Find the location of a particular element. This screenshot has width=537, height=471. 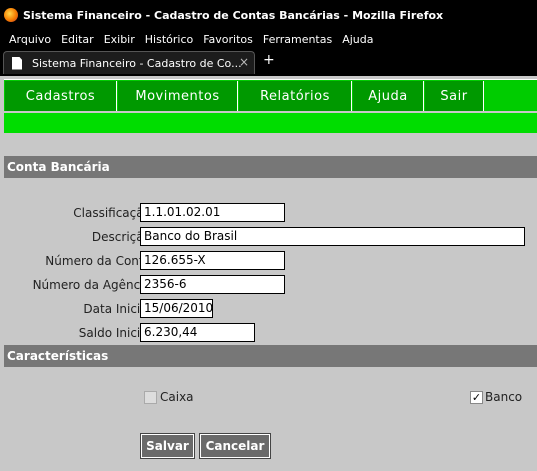

browser-tab: Sistema Financeiro - Cadastro de Co... × is located at coordinates (129, 62).